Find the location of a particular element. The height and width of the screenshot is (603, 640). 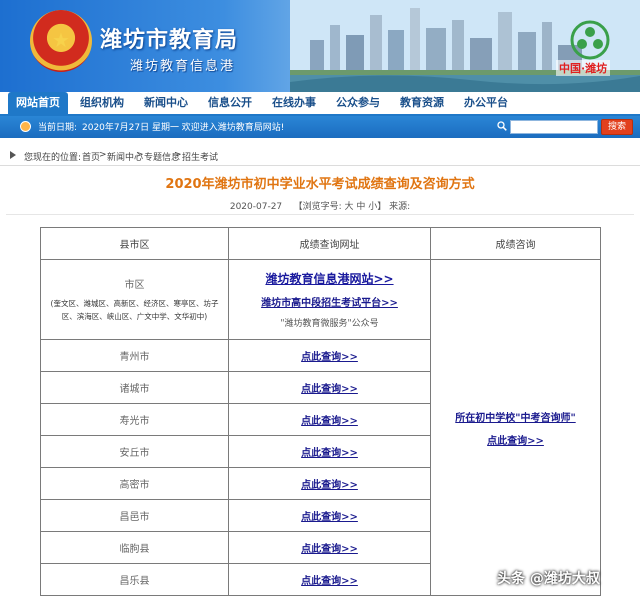

consult-cell: 所在初中学校"中考咨询师" 点此查询>> is located at coordinates (515, 427).